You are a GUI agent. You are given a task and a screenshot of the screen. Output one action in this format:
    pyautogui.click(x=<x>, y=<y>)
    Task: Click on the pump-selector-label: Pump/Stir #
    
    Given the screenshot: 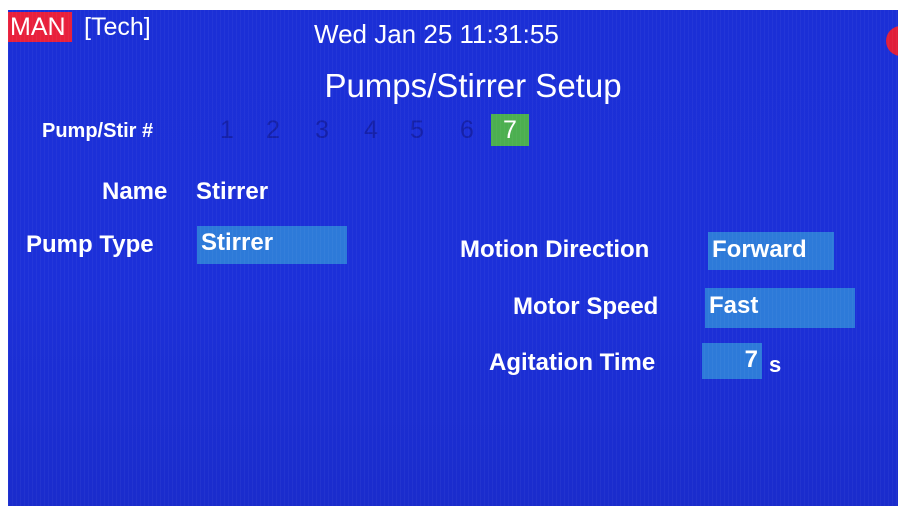 What is the action you would take?
    pyautogui.click(x=98, y=131)
    